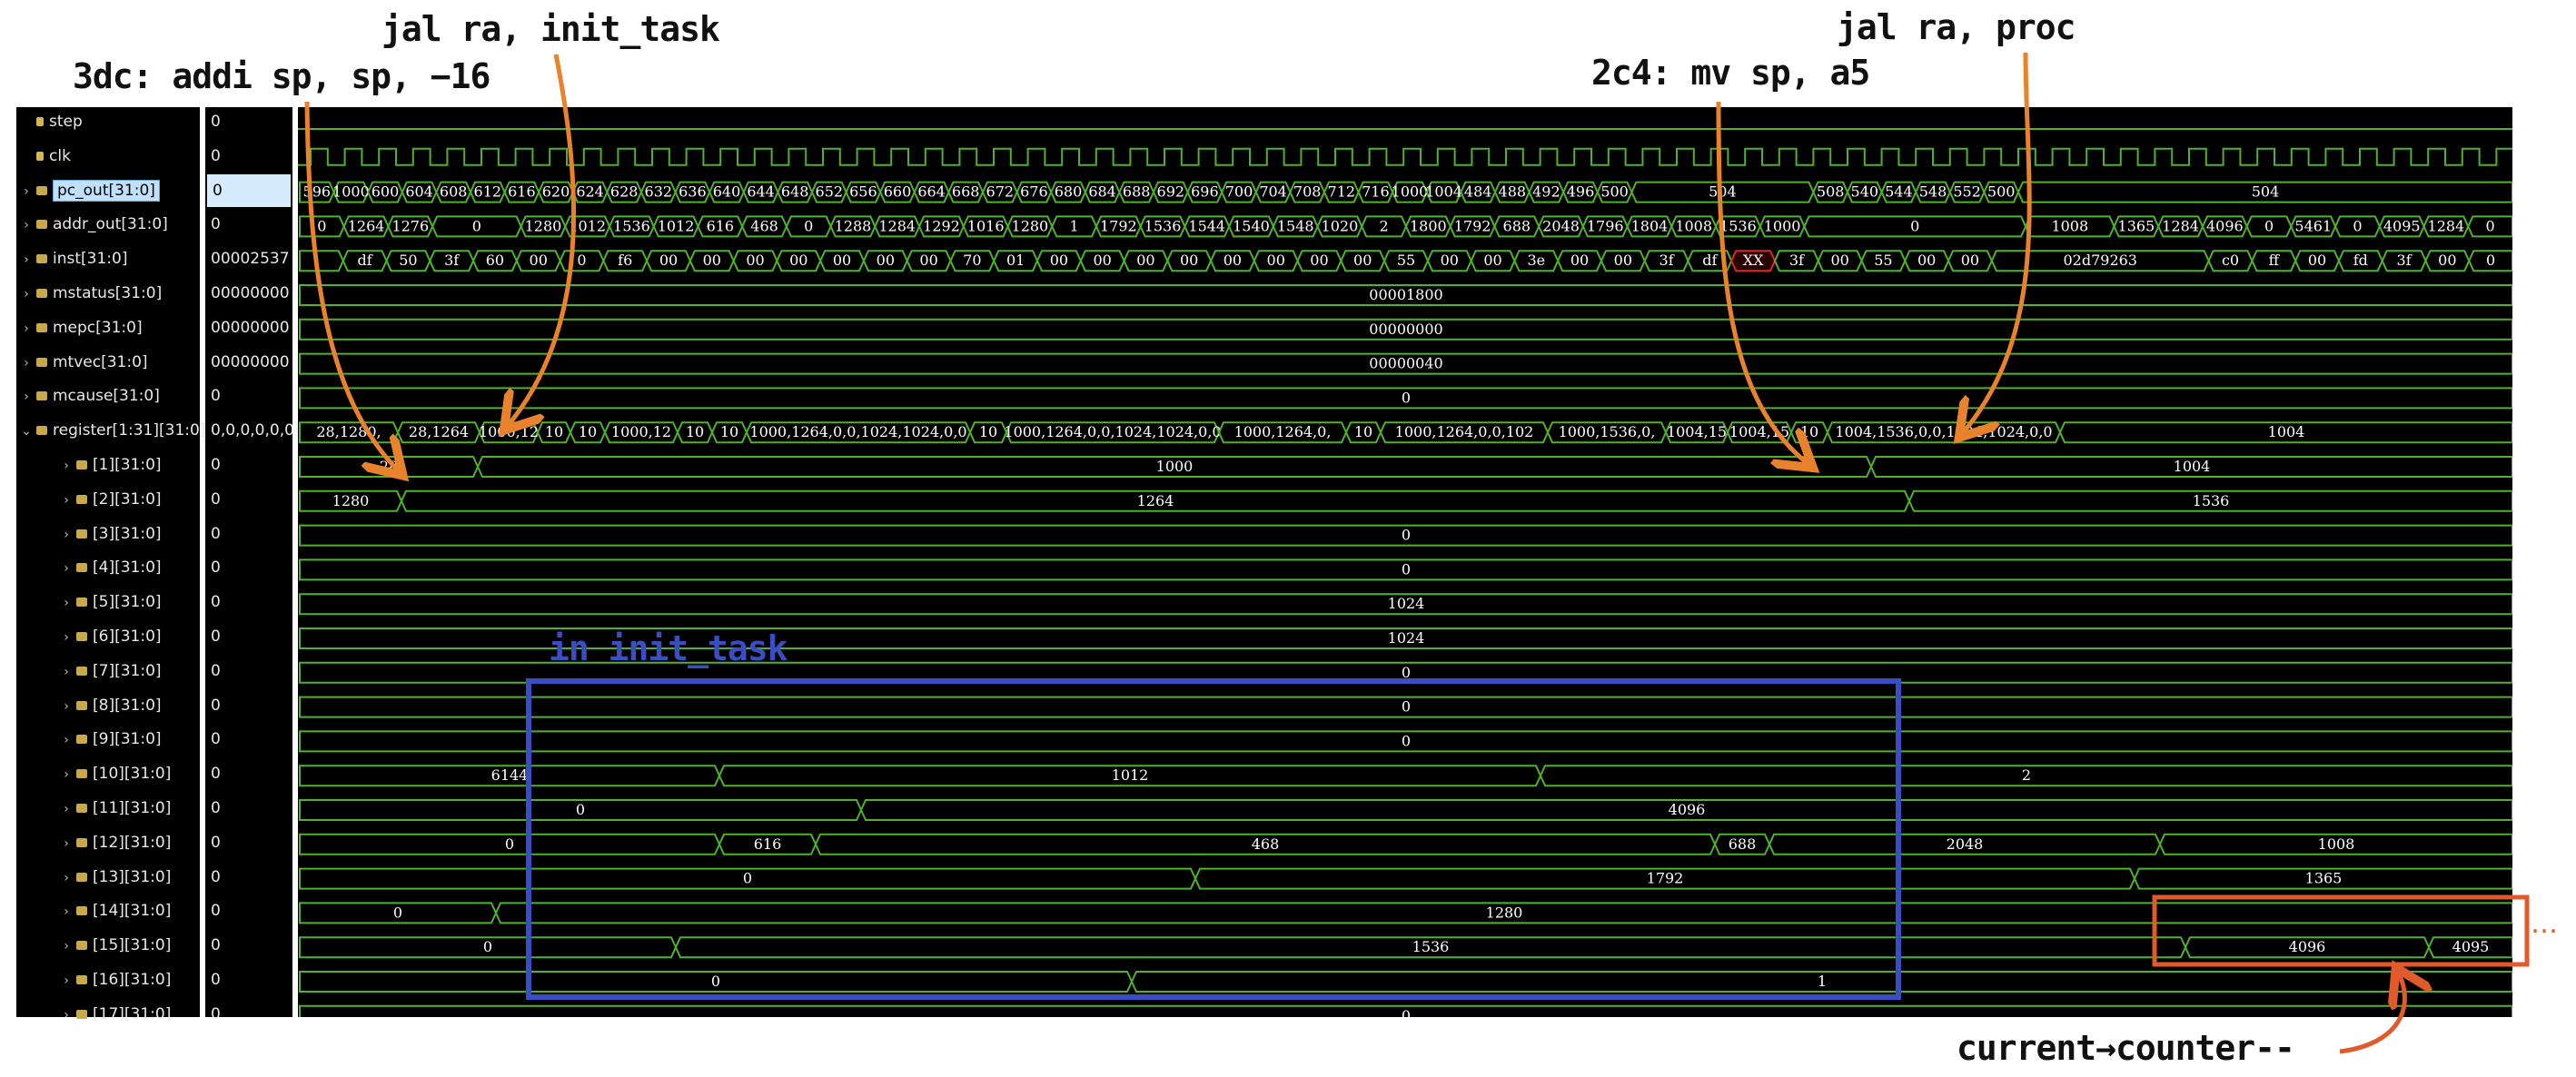 The width and height of the screenshot is (2576, 1077). Describe the element at coordinates (1406, 260) in the screenshot. I see `inst-segment-value: 55` at that location.